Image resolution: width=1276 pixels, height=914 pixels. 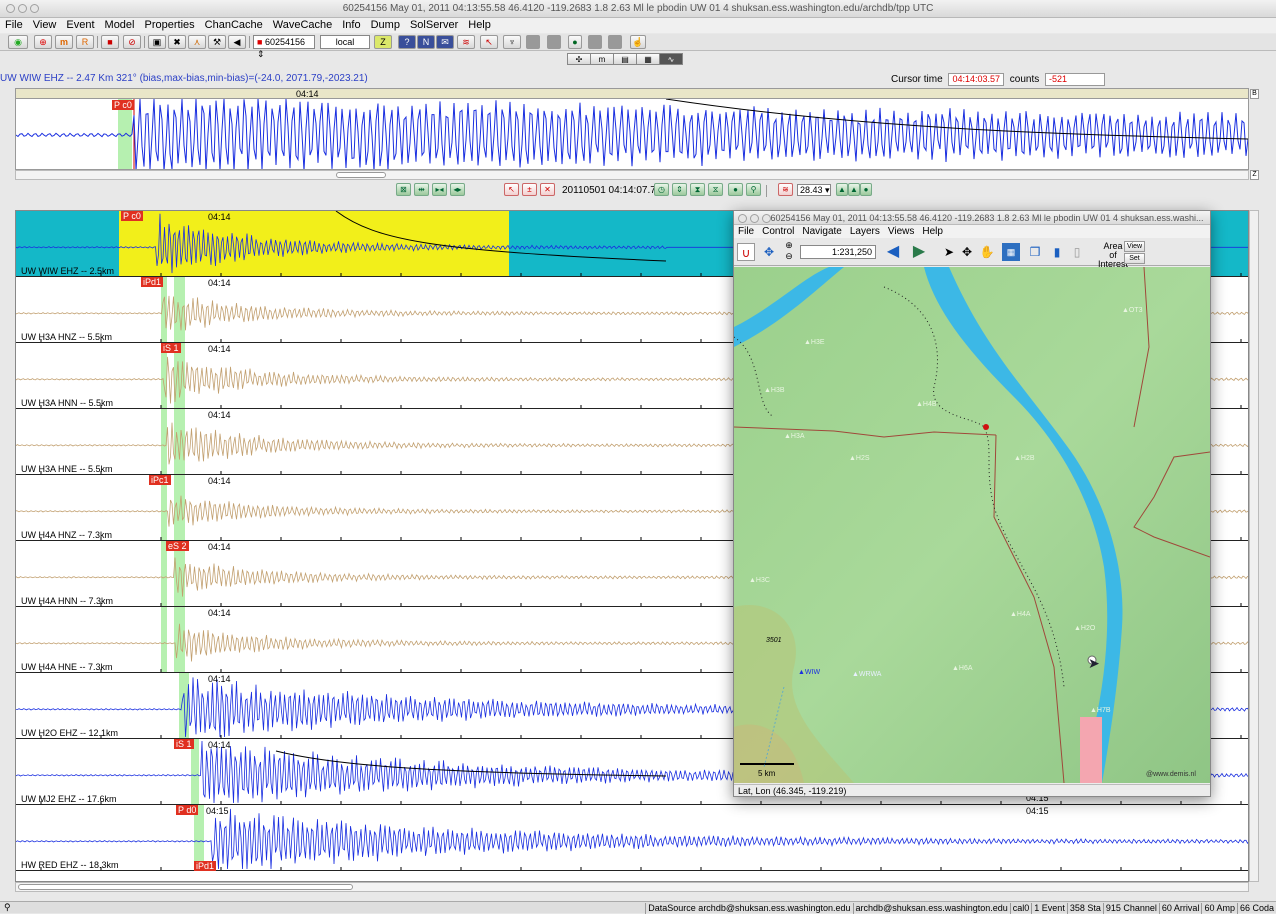 What do you see at coordinates (926, 404) in the screenshot?
I see `map-station-label: ▲H4B` at bounding box center [926, 404].